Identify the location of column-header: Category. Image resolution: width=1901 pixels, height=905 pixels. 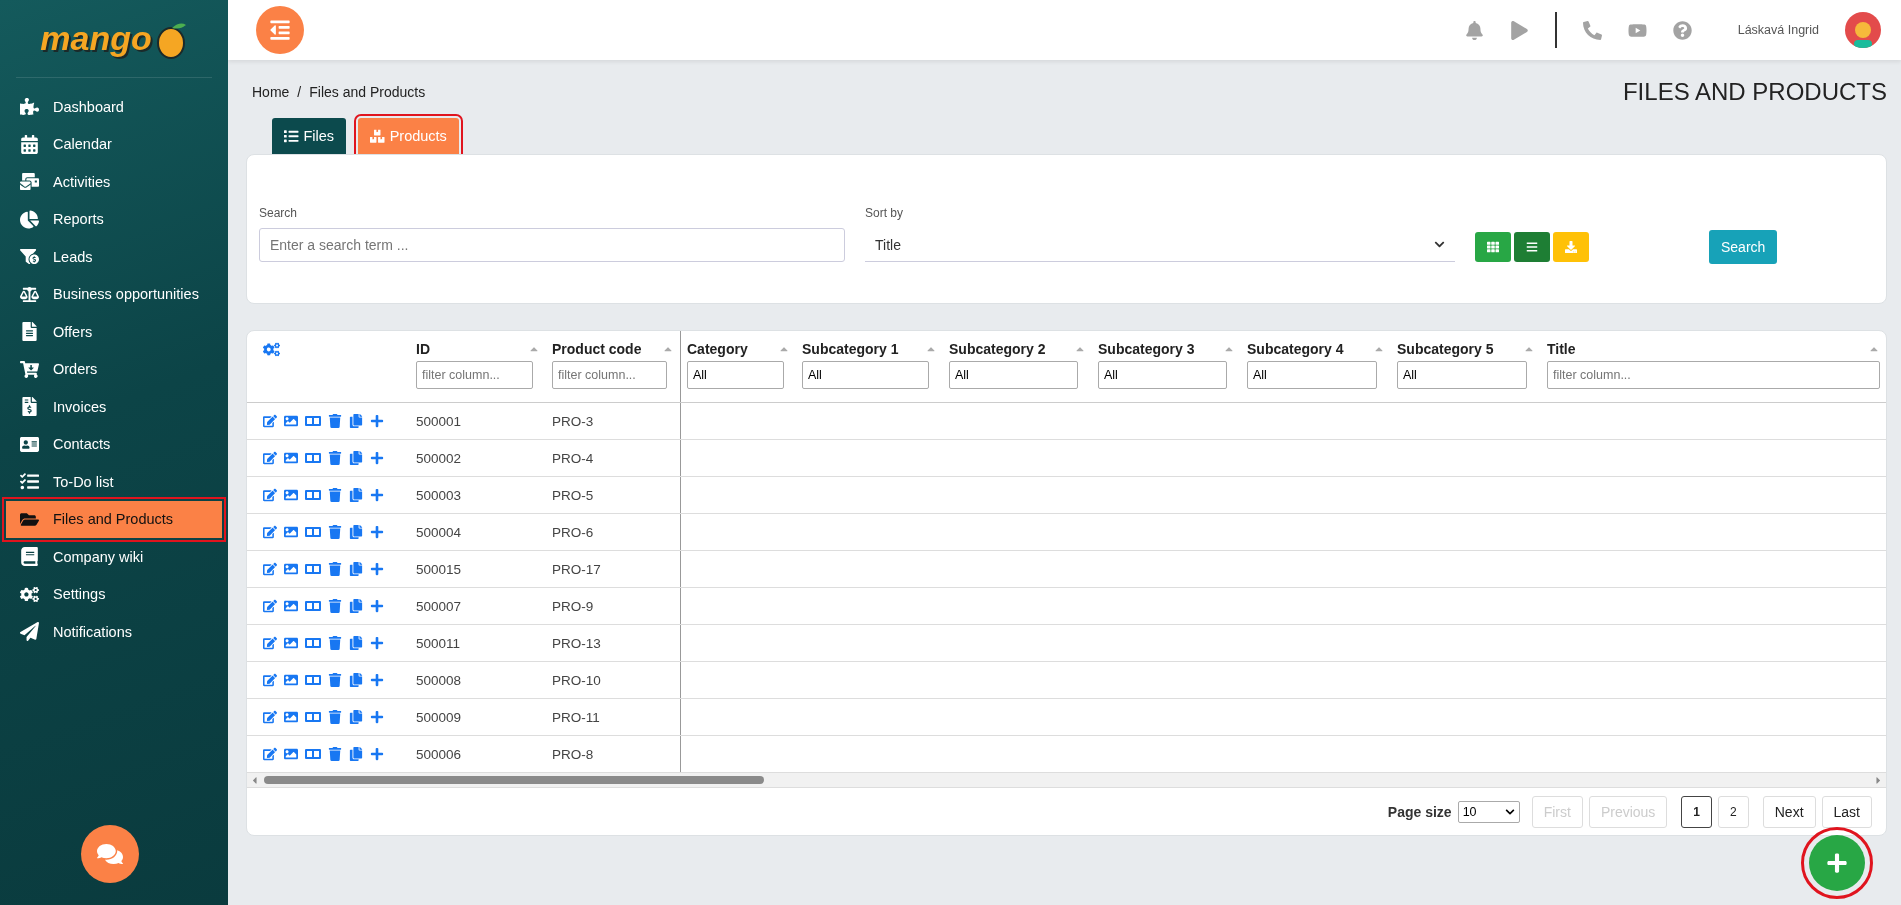
(717, 349).